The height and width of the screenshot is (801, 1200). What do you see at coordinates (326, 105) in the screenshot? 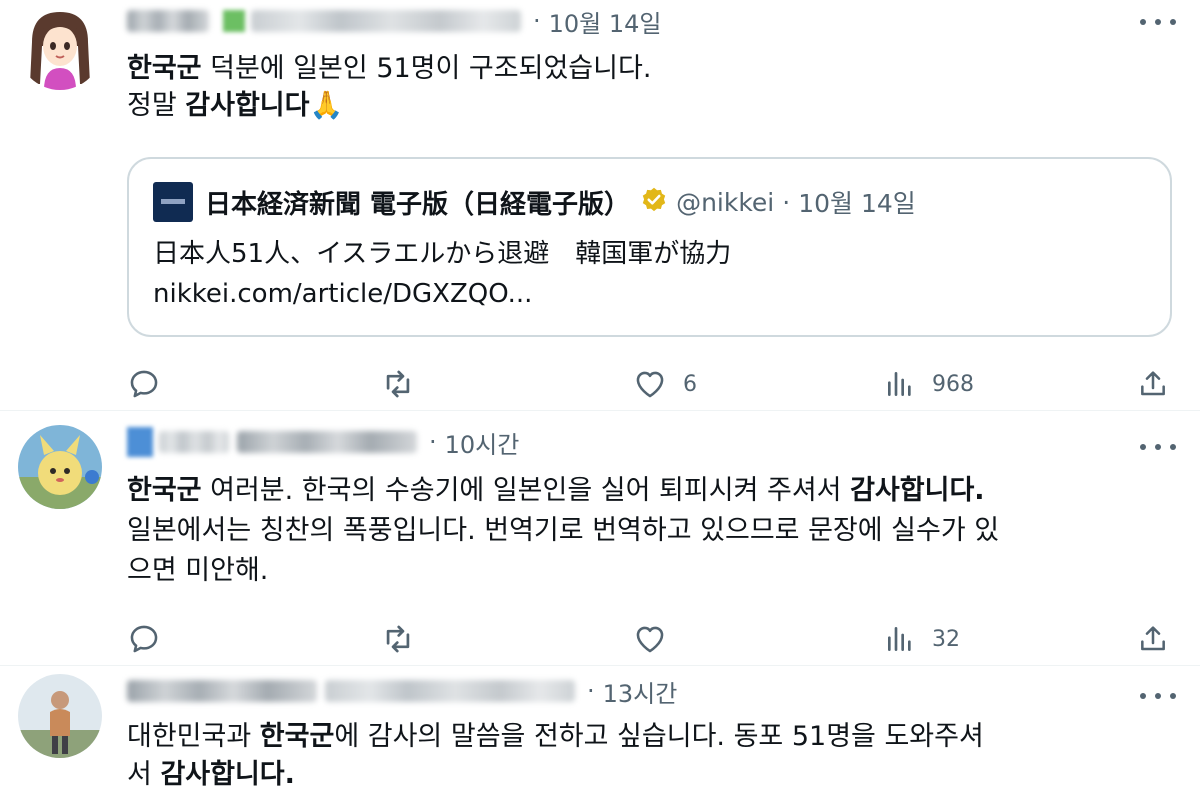
I see `folded-hands-emoji: 🙏` at bounding box center [326, 105].